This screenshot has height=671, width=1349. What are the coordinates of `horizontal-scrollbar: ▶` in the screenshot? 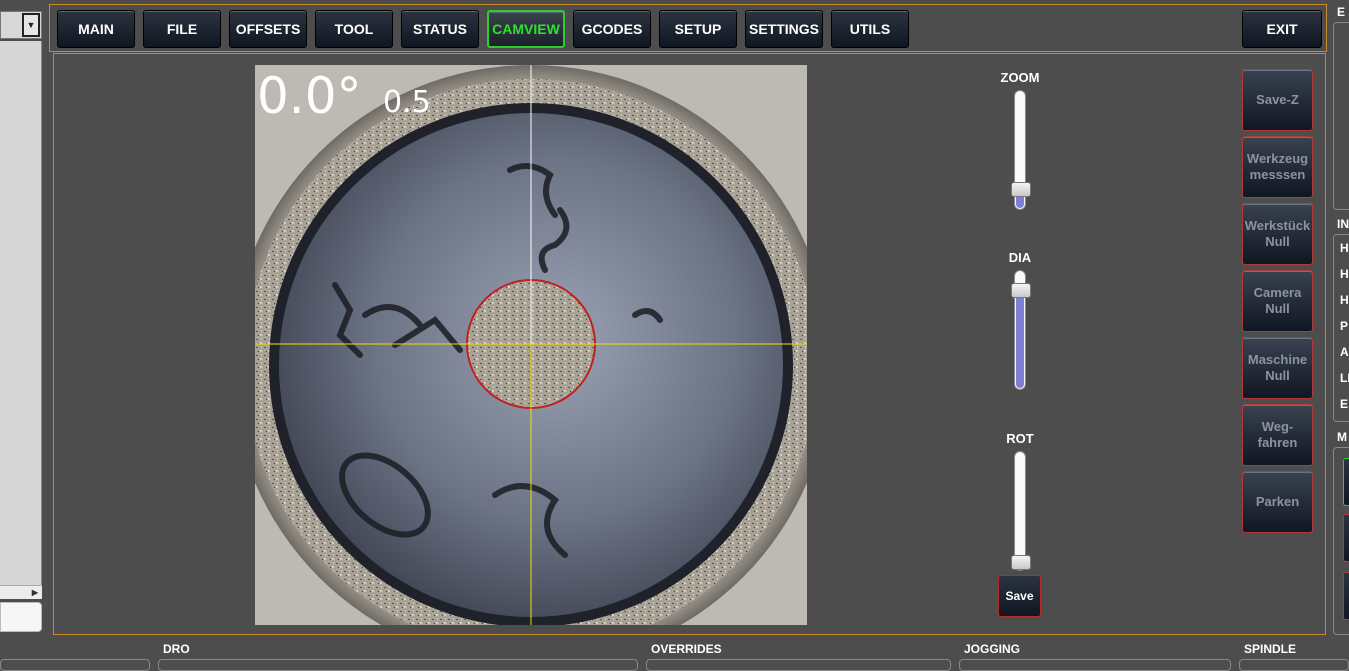 It's located at (21, 592).